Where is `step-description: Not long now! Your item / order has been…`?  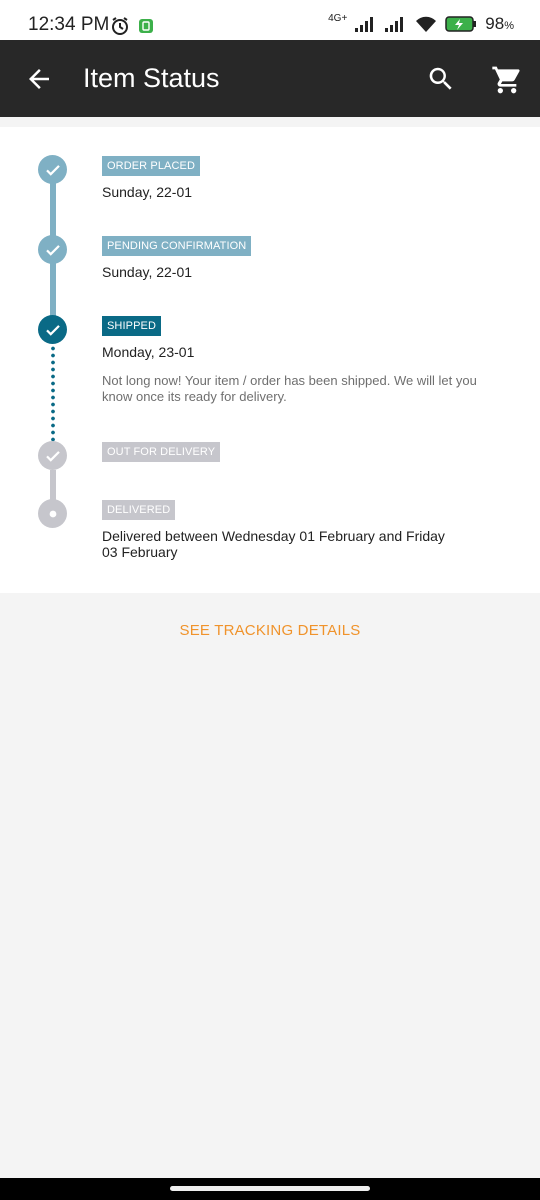 step-description: Not long now! Your item / order has been… is located at coordinates (289, 388).